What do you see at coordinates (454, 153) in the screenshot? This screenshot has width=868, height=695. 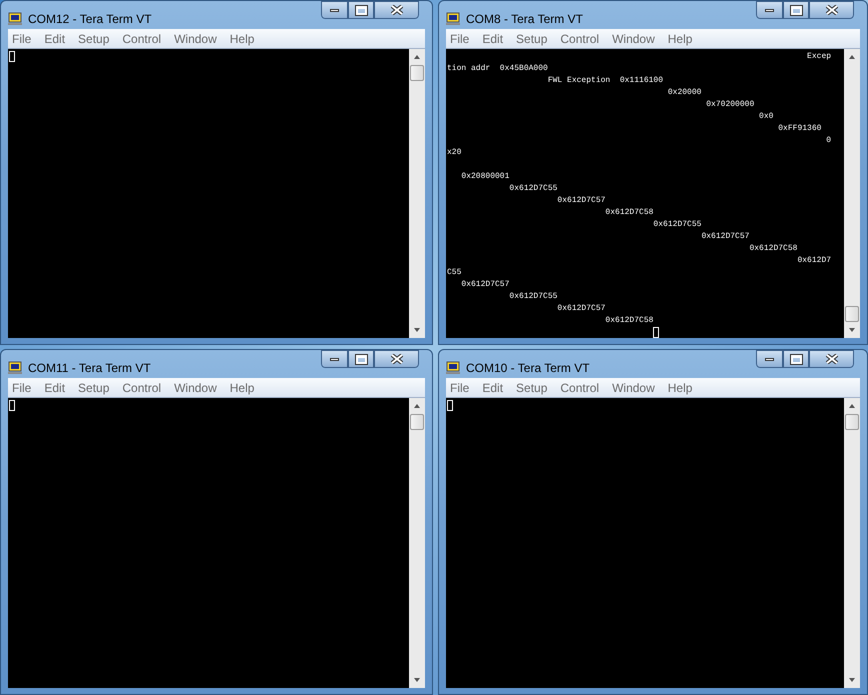 I see `terminal-line: x20` at bounding box center [454, 153].